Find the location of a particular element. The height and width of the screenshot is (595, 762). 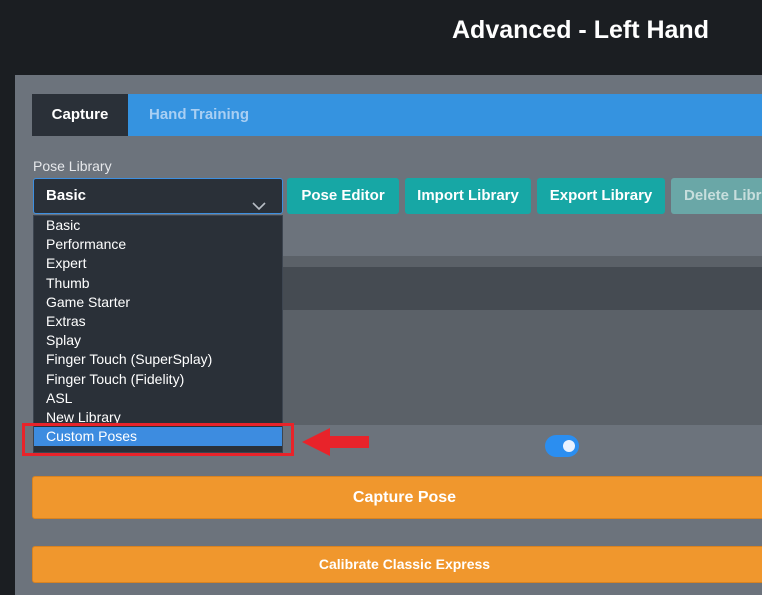

pose-list-header is located at coordinates (522, 288).